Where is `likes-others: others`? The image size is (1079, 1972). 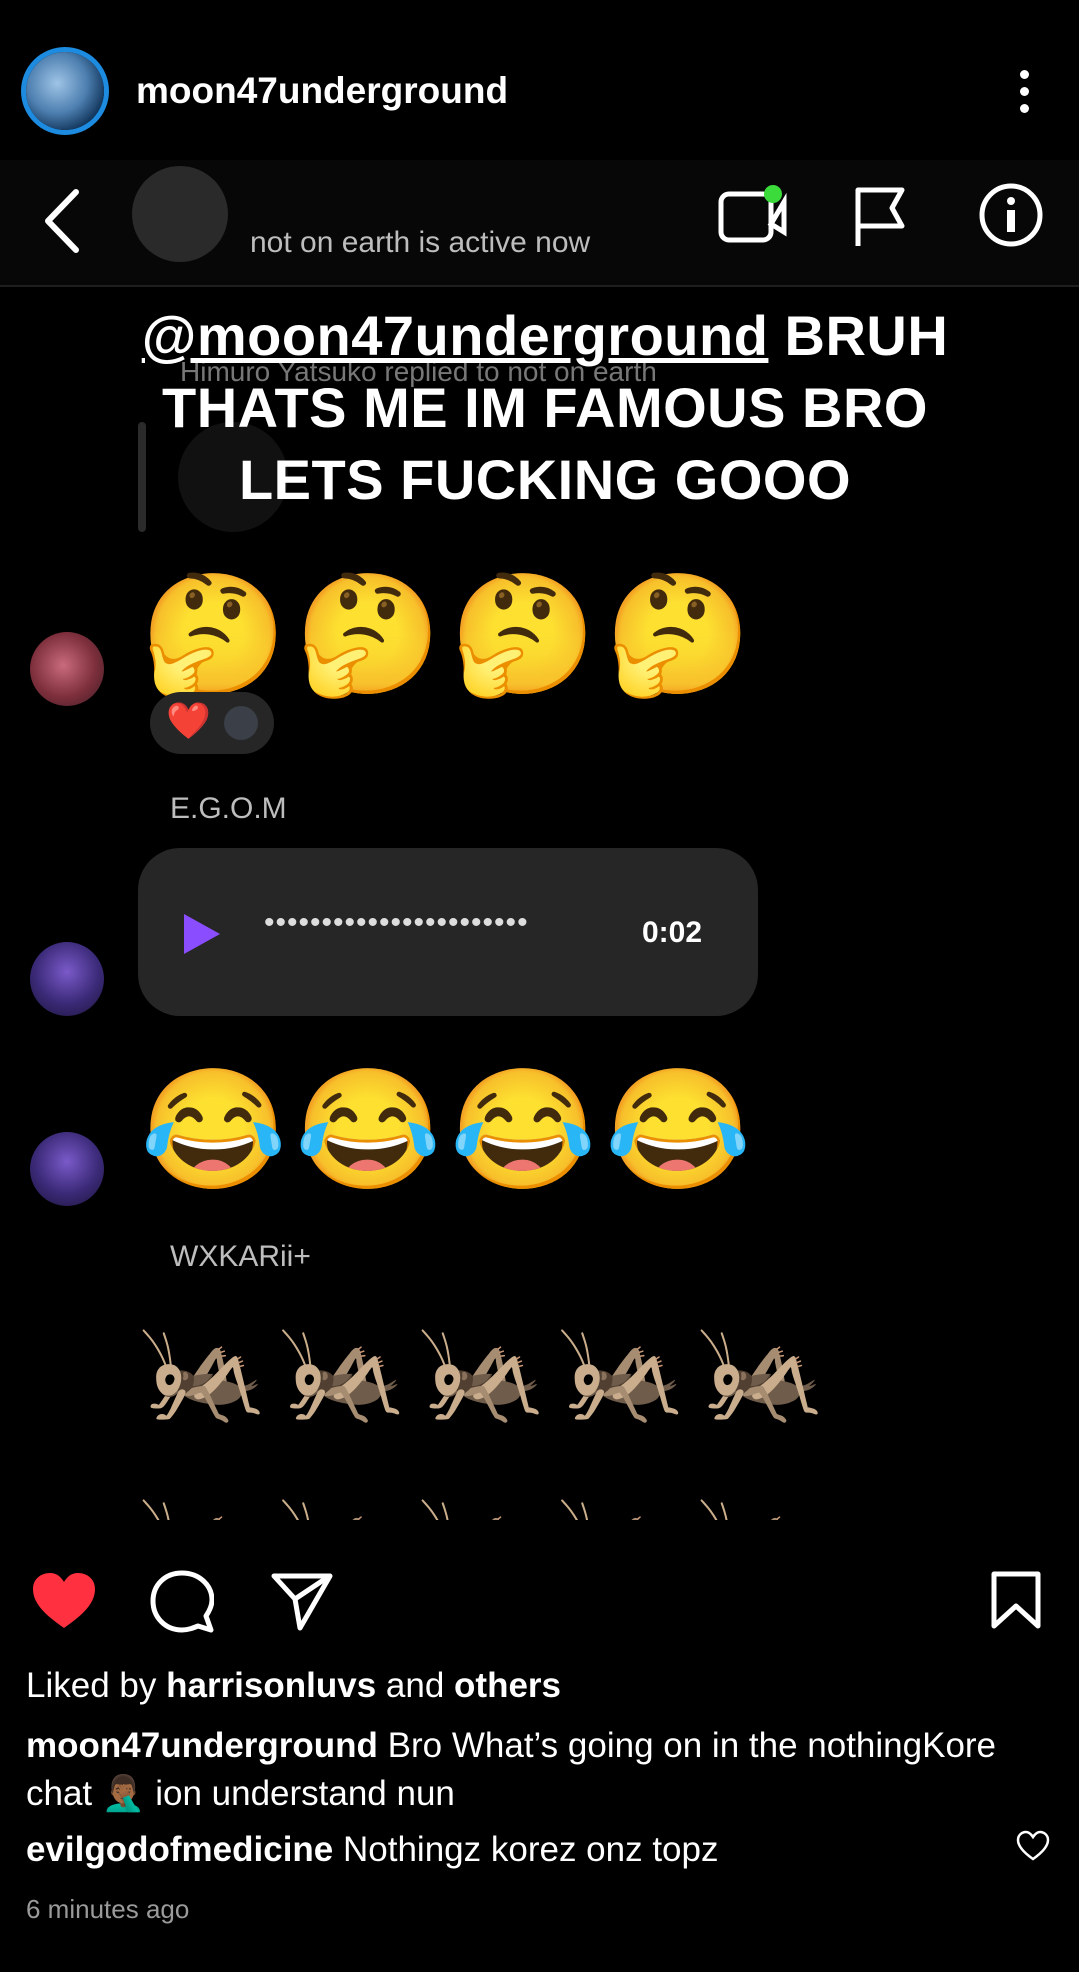 likes-others: others is located at coordinates (507, 1685).